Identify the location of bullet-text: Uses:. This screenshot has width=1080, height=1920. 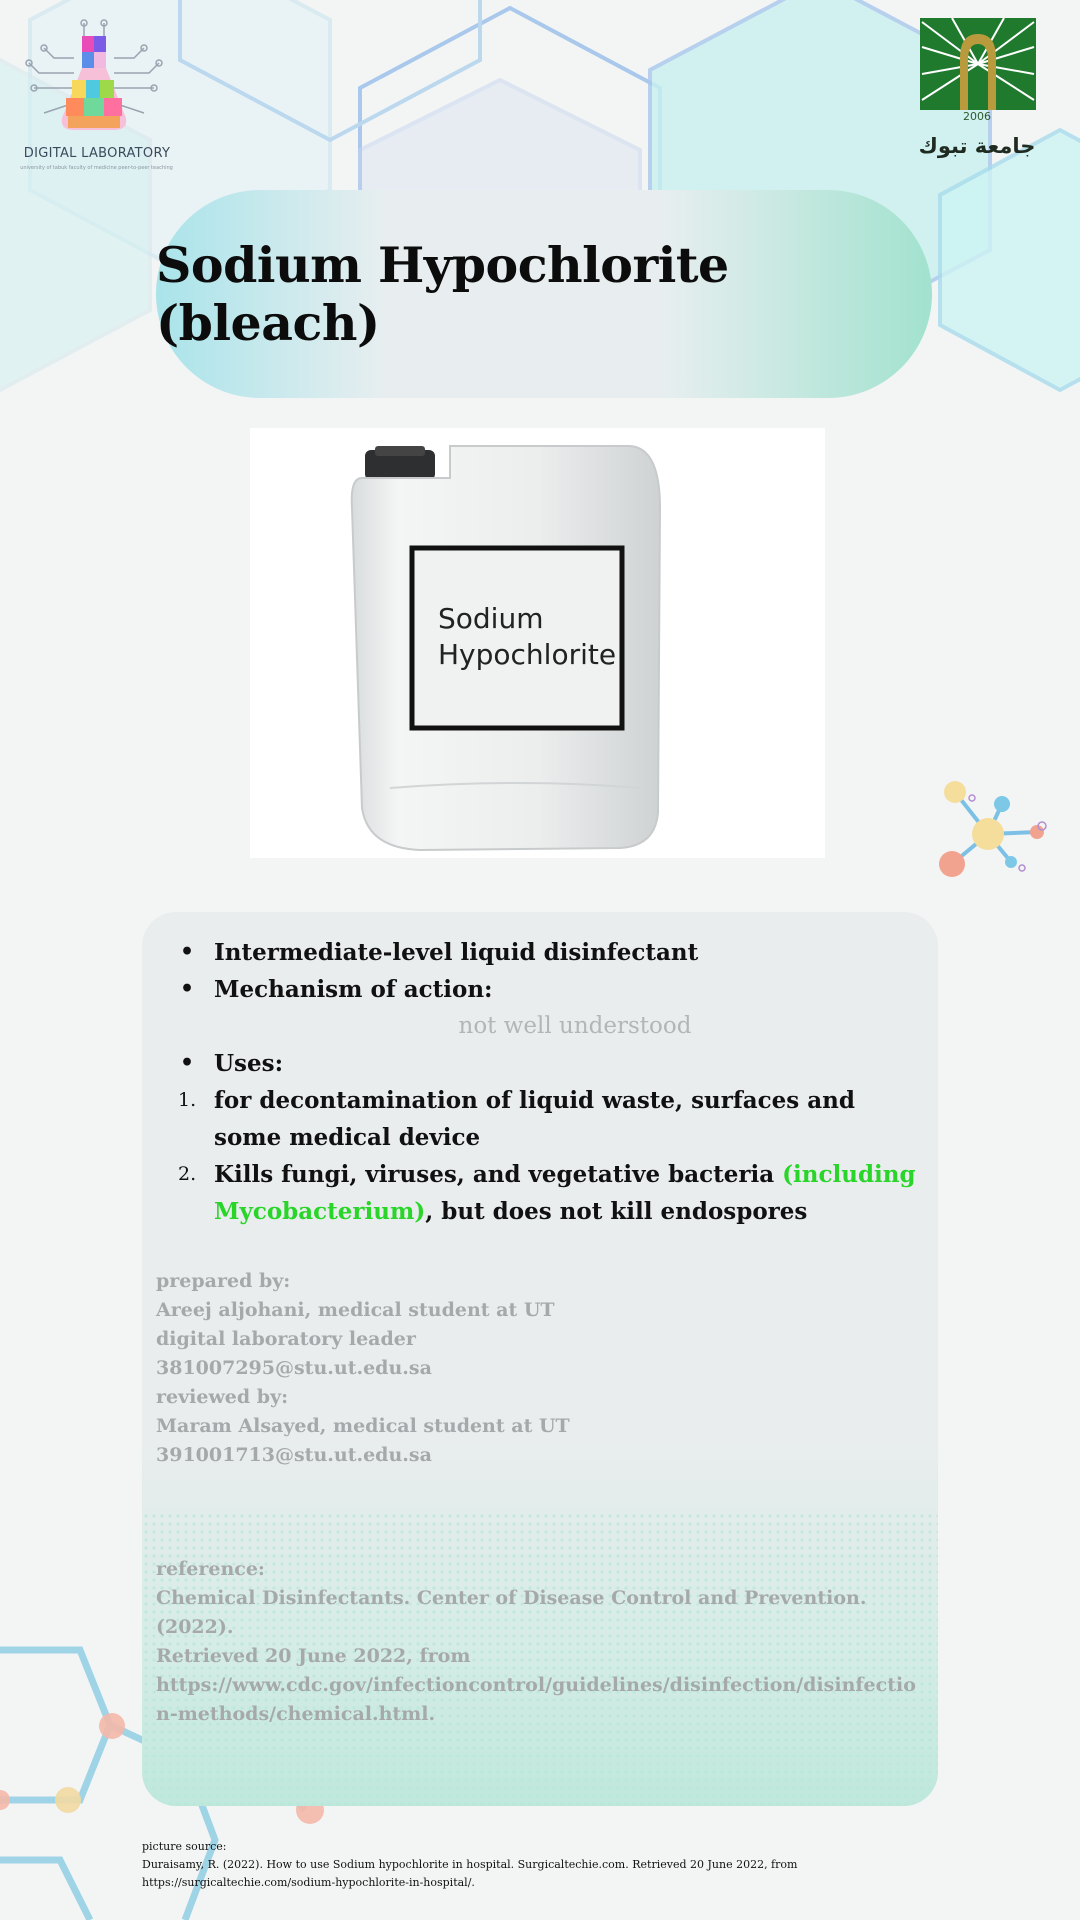
(249, 1063).